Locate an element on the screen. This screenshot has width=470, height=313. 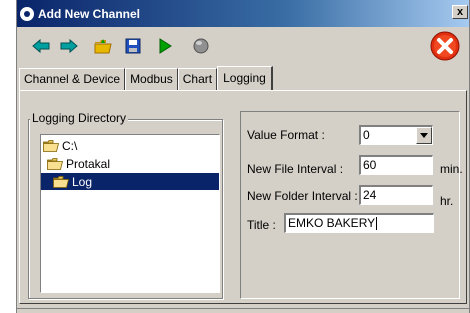
tab-channel-device: Channel & Device is located at coordinates (72, 79).